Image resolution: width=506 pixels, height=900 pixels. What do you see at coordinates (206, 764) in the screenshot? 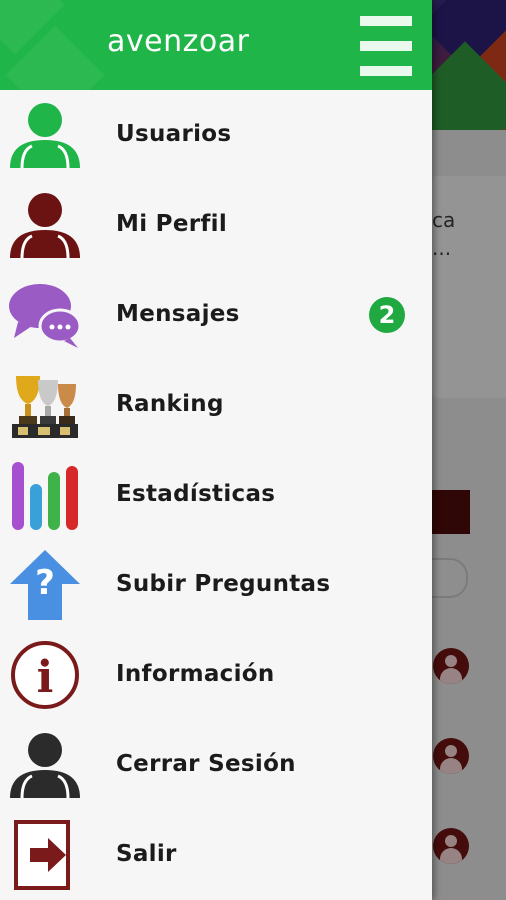
I see `menu-item-label: Cerrar Sesión` at bounding box center [206, 764].